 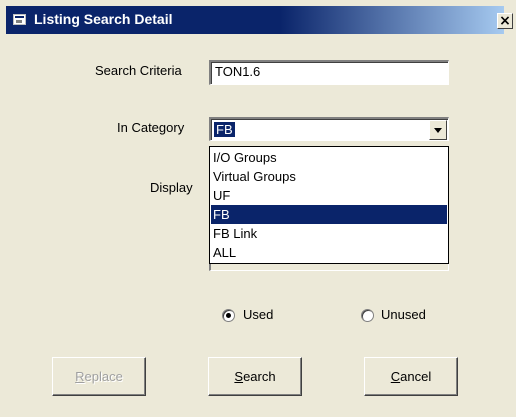 I want to click on chevron-down-icon, so click(x=438, y=130).